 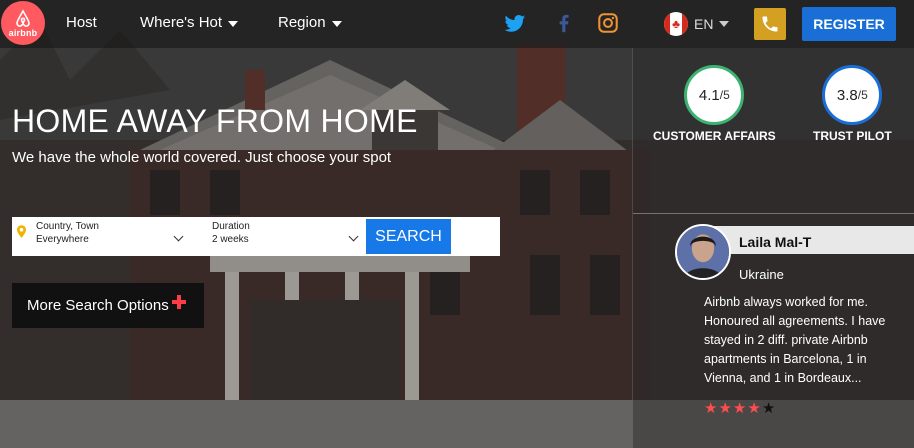 What do you see at coordinates (849, 24) in the screenshot?
I see `register-button: REGISTER` at bounding box center [849, 24].